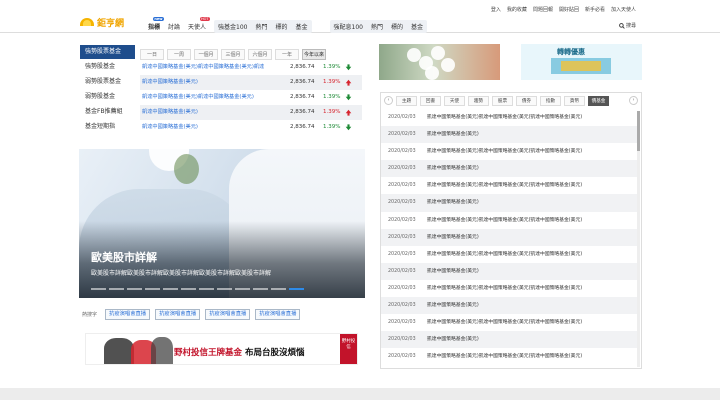 This screenshot has width=720, height=400. Describe the element at coordinates (569, 9) in the screenshot. I see `post-link: 開好貼回` at that location.